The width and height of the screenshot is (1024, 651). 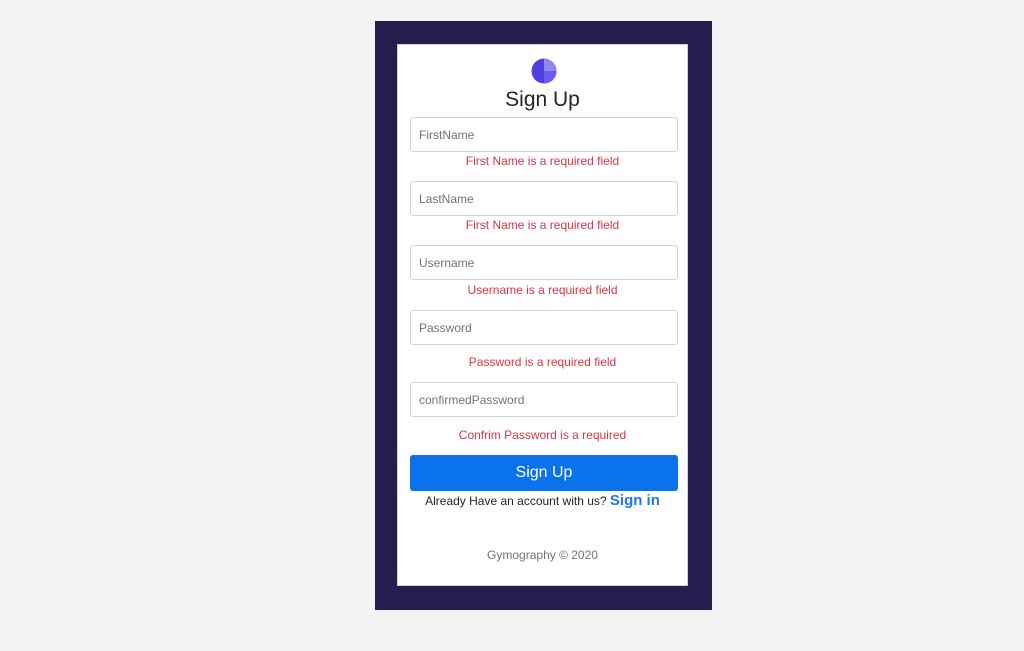 What do you see at coordinates (542, 362) in the screenshot?
I see `password-error: Password is a required field` at bounding box center [542, 362].